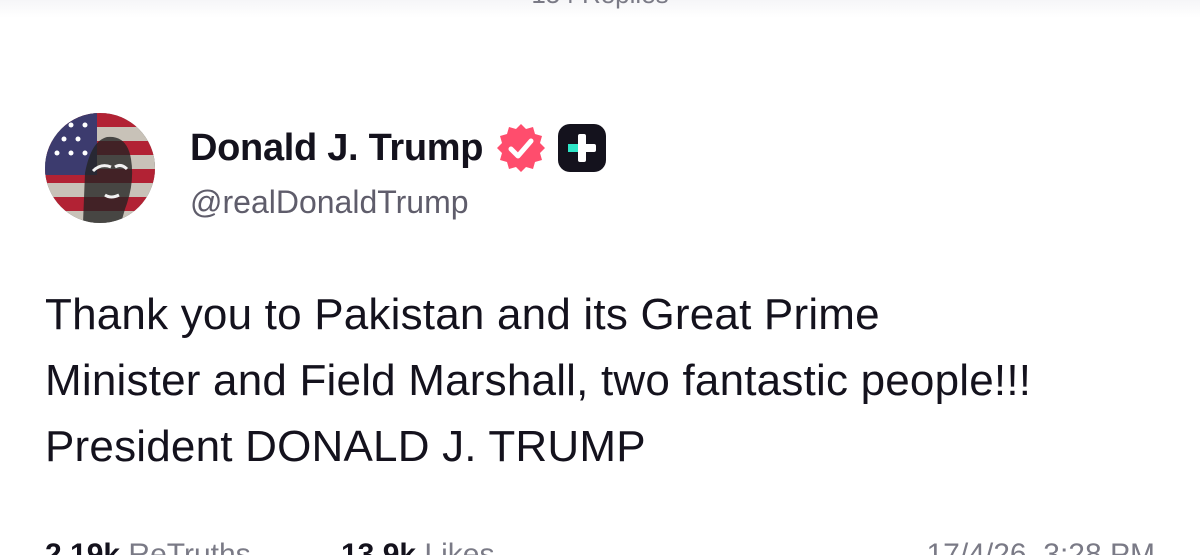 This screenshot has height=555, width=1200. I want to click on avatar, so click(100, 168).